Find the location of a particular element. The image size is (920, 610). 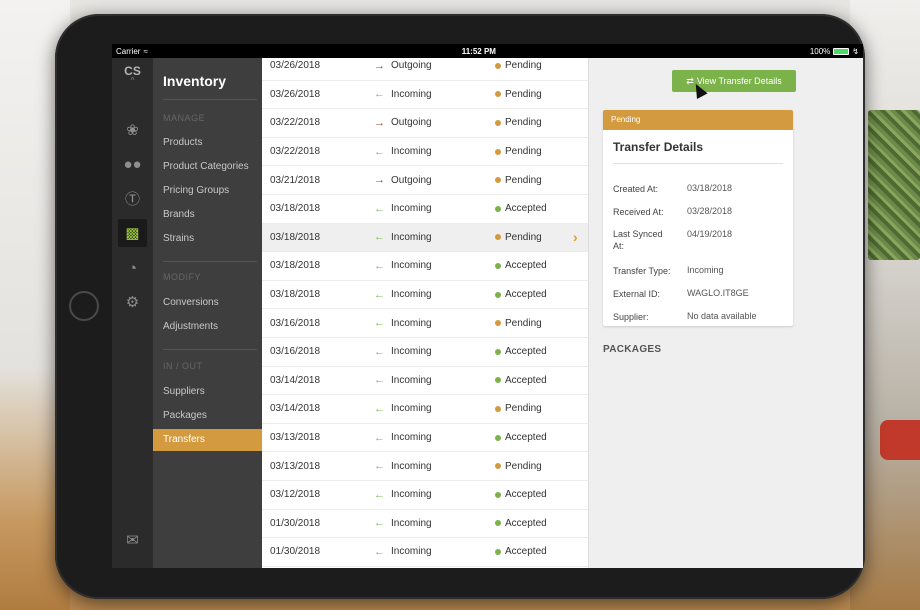

transfer-row: 03/14/2018 ← Incoming Accepted is located at coordinates (425, 381).